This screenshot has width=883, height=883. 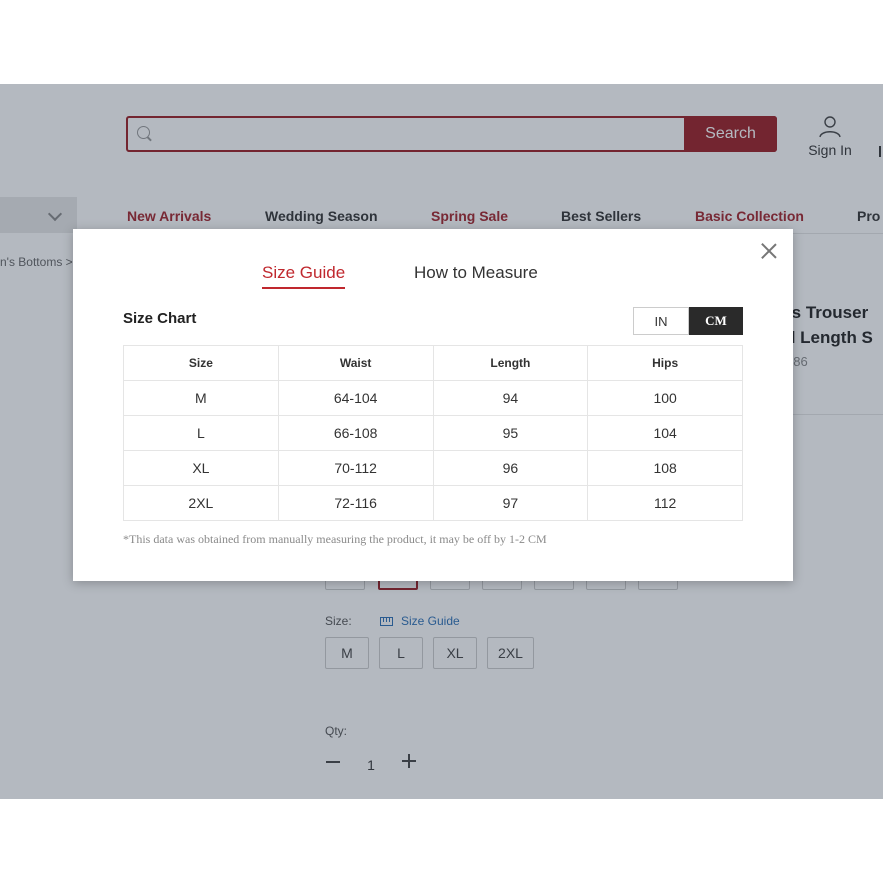 What do you see at coordinates (201, 363) in the screenshot?
I see `column-header: Size` at bounding box center [201, 363].